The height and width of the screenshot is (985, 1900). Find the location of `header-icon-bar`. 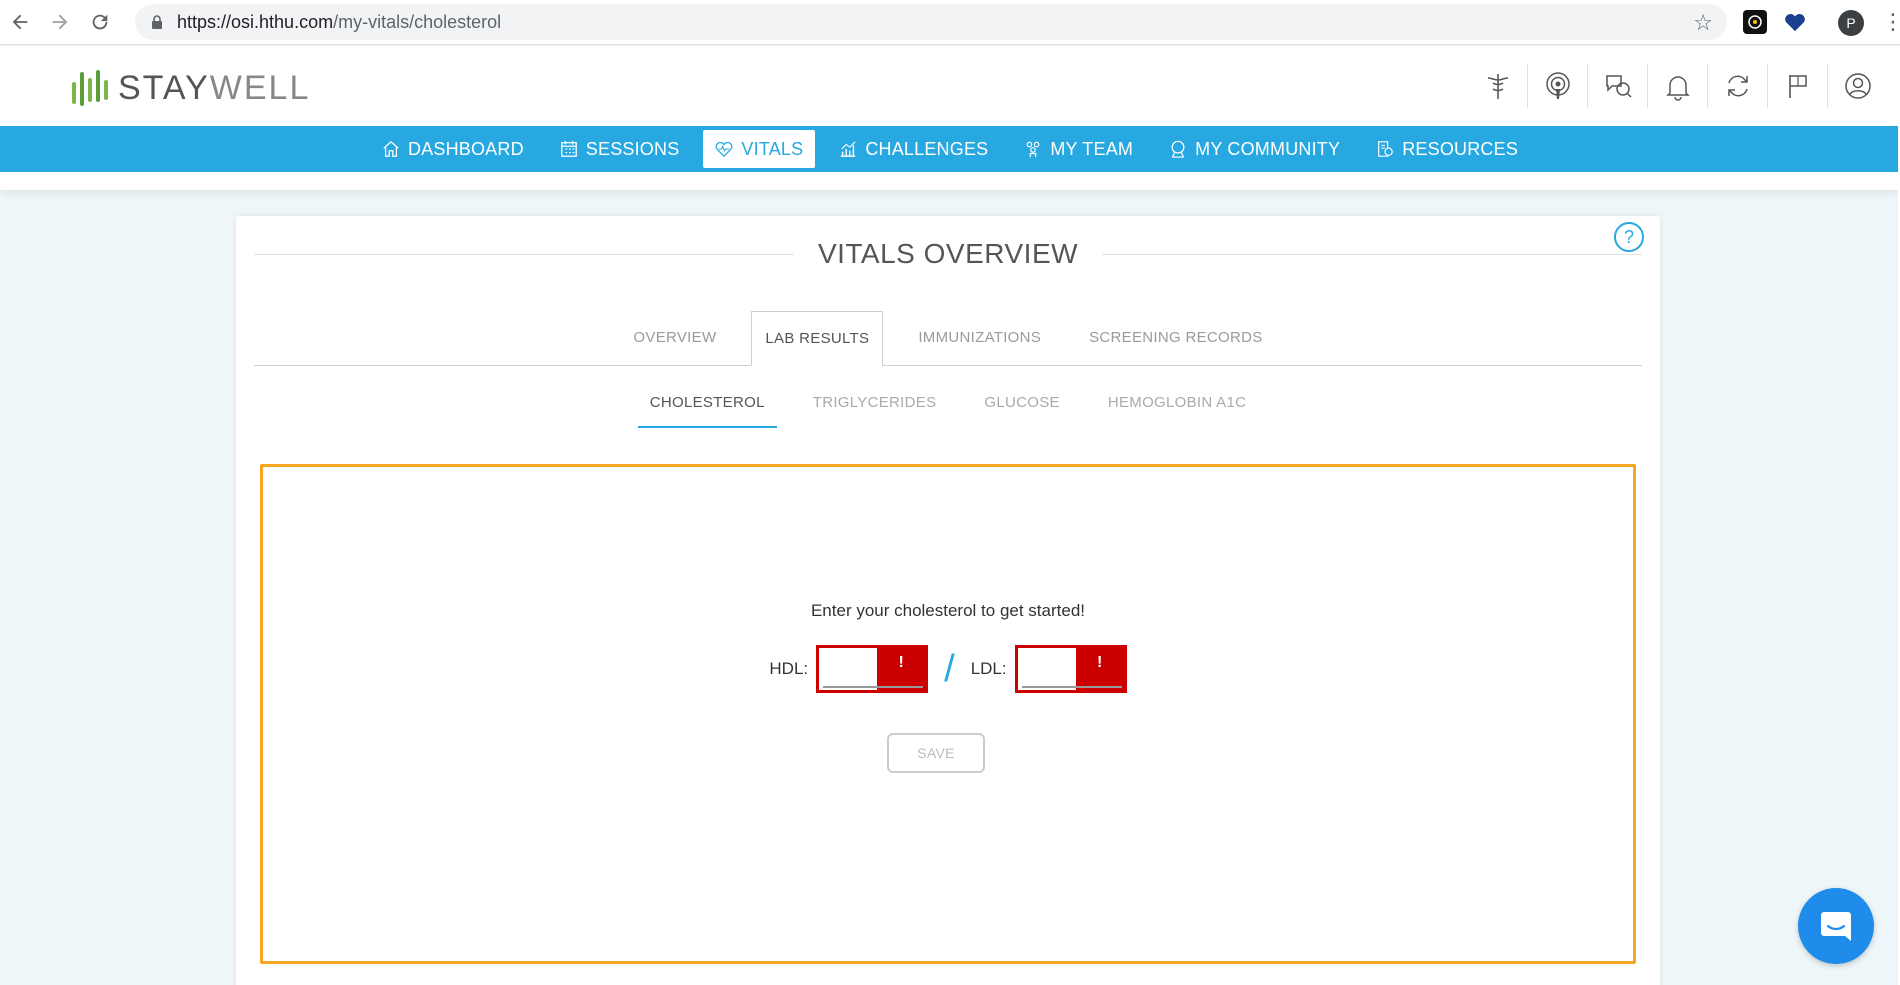

header-icon-bar is located at coordinates (1678, 86).